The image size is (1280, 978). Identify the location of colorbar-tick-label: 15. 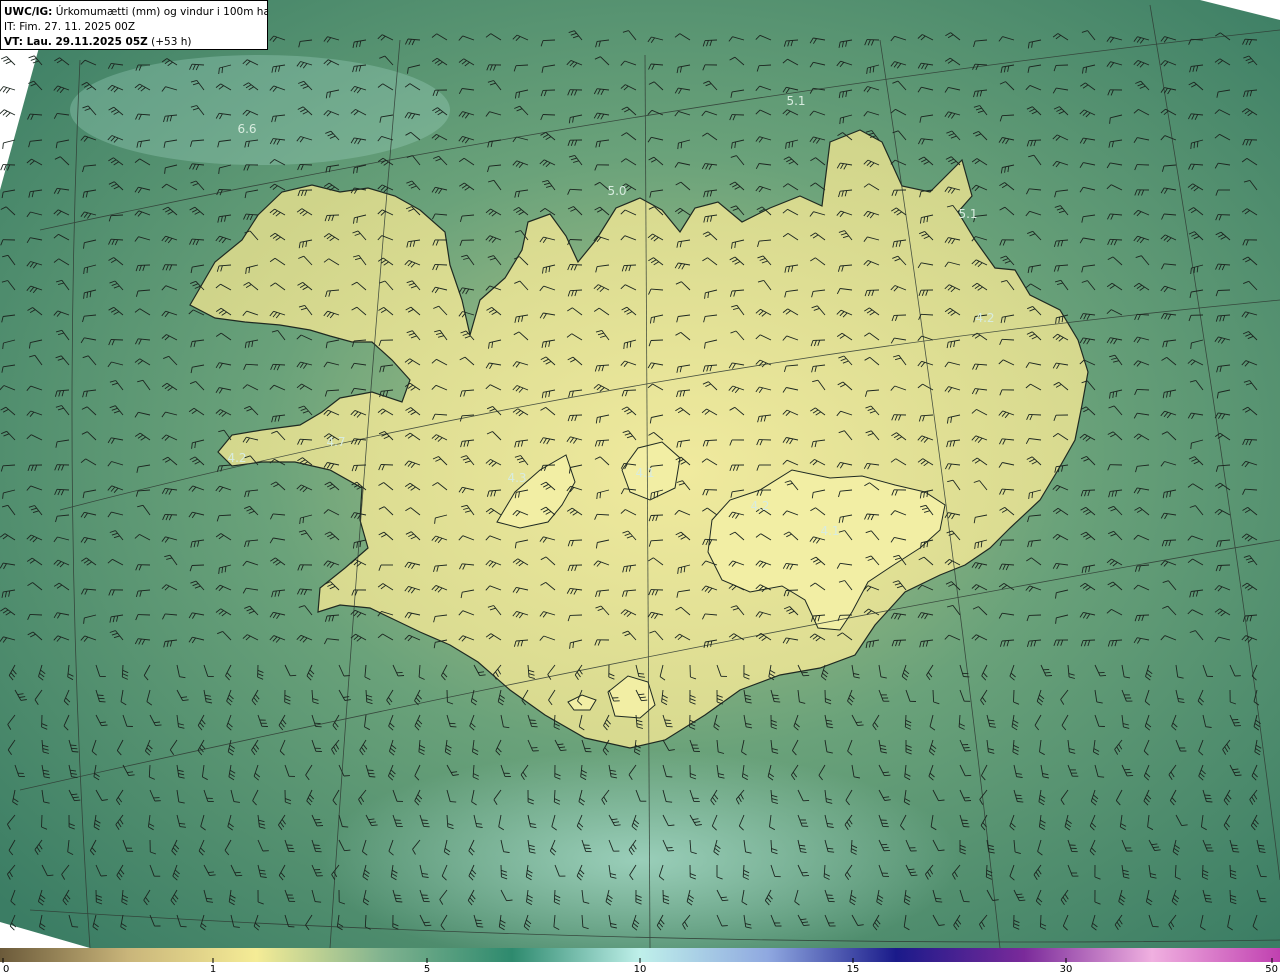
(853, 969).